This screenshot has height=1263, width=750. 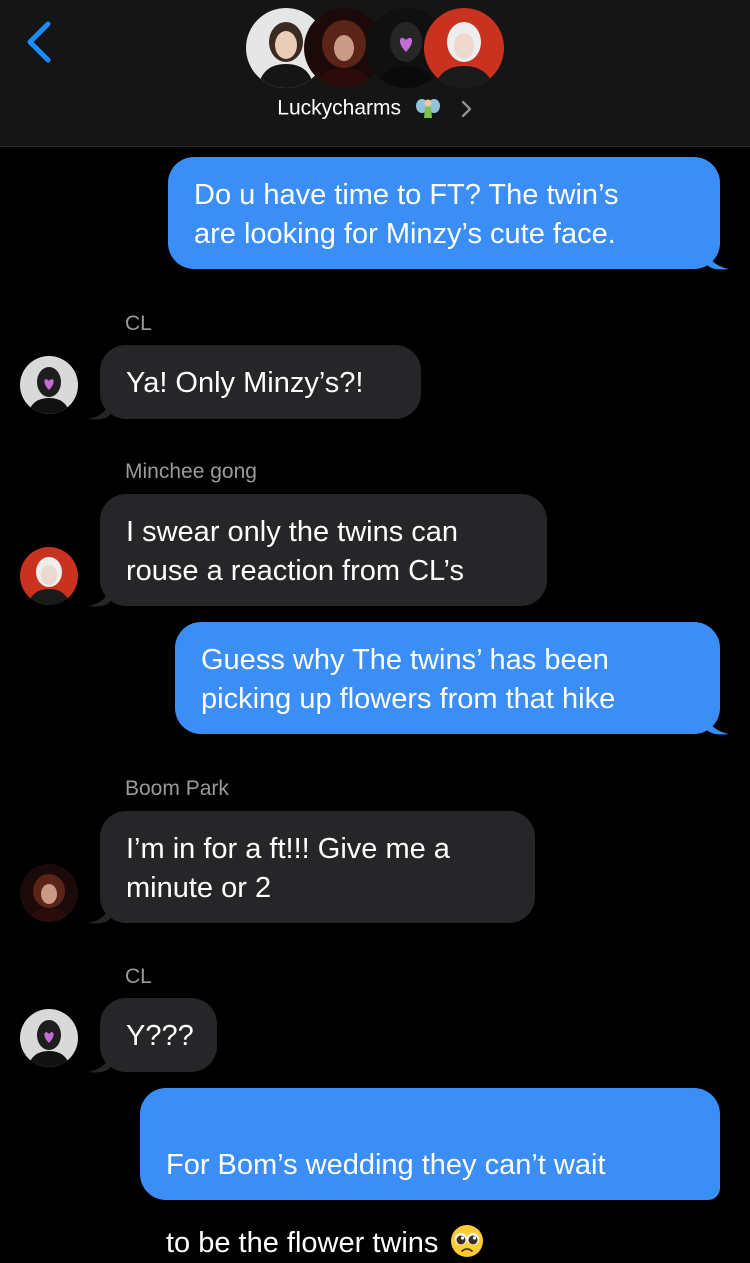 What do you see at coordinates (317, 867) in the screenshot?
I see `incoming-message-bubble: I’m in for a ft!!! Give me a minute or 2` at bounding box center [317, 867].